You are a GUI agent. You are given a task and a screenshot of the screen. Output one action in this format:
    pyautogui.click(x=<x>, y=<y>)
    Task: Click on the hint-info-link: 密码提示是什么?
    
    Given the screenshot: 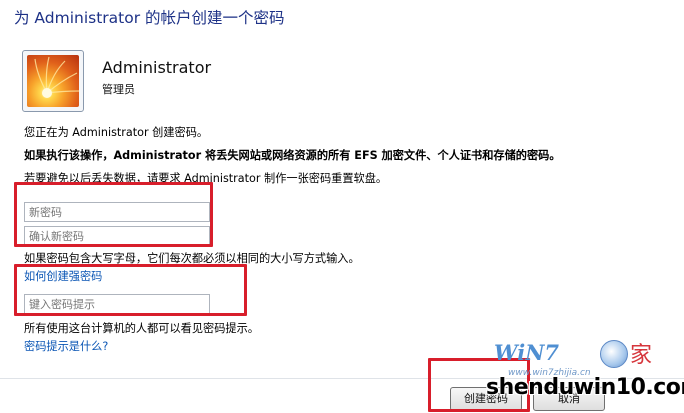 What is the action you would take?
    pyautogui.click(x=66, y=346)
    